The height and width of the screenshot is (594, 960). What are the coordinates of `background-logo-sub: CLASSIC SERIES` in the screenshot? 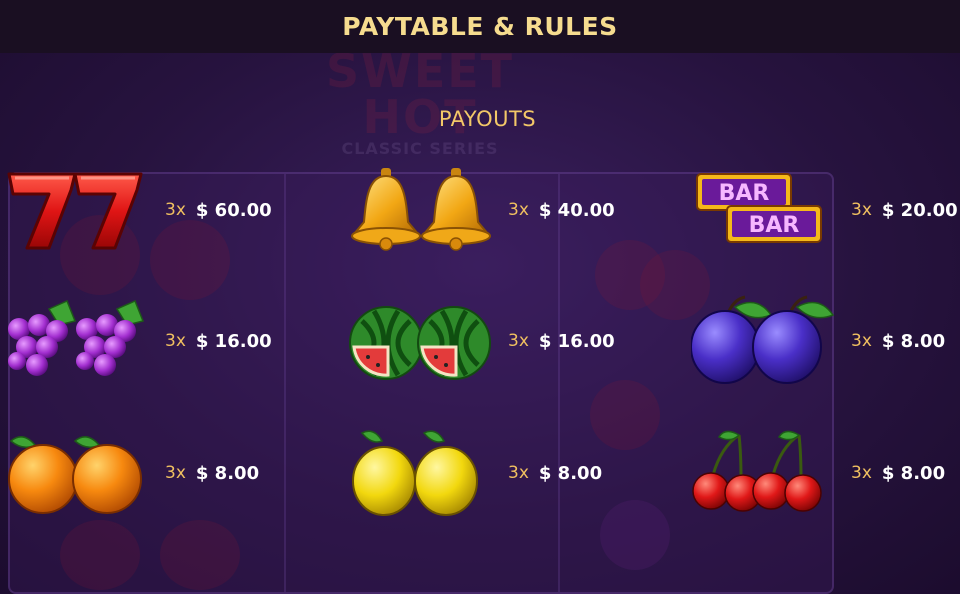 It's located at (420, 148).